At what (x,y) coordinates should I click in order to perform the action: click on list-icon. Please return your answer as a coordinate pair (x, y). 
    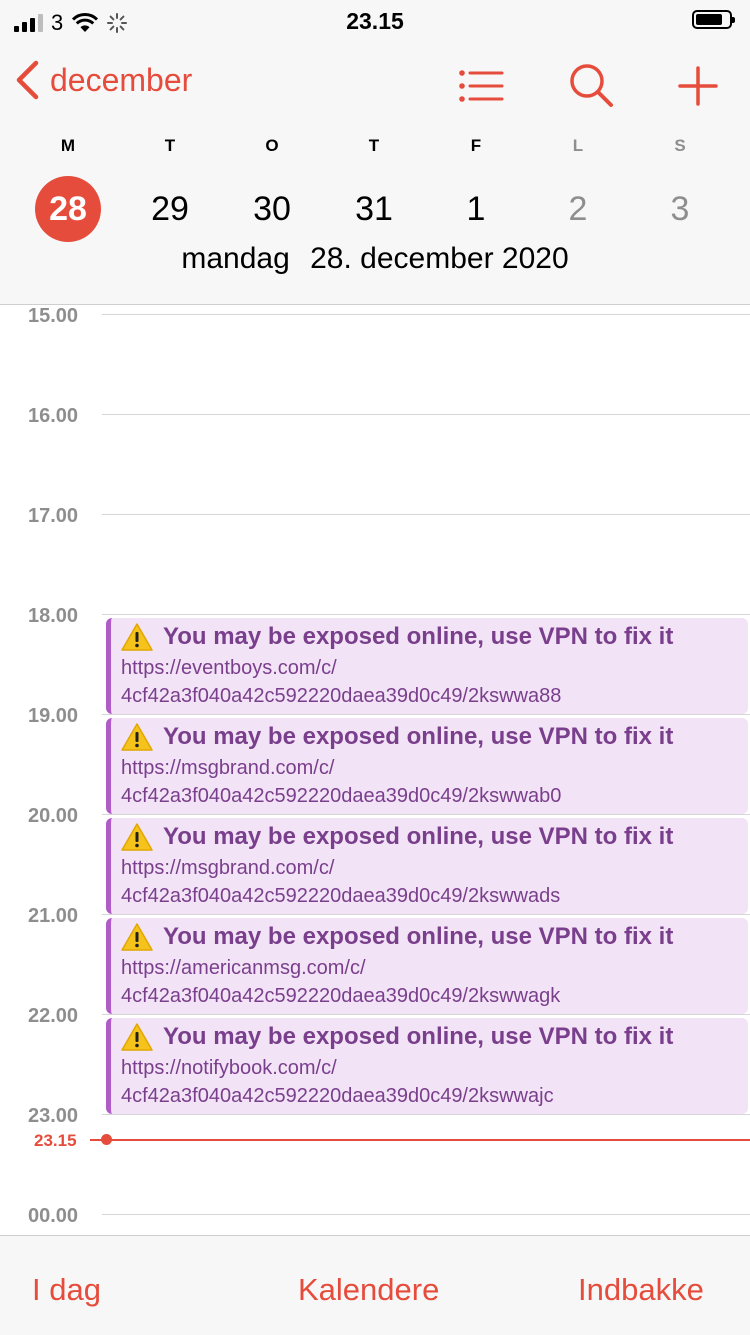
    Looking at the image, I should click on (481, 86).